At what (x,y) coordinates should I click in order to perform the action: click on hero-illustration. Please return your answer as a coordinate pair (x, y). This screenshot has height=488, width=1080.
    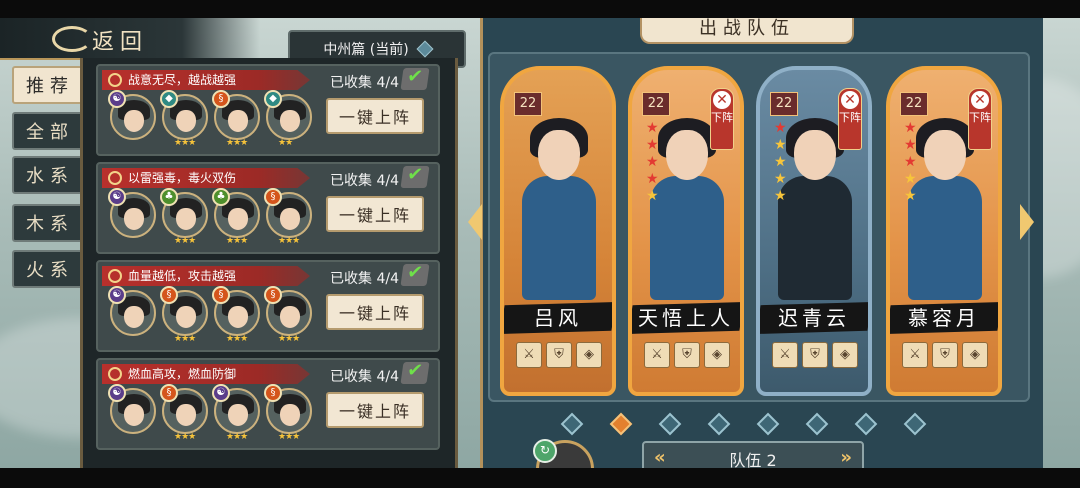
    Looking at the image, I should click on (559, 205).